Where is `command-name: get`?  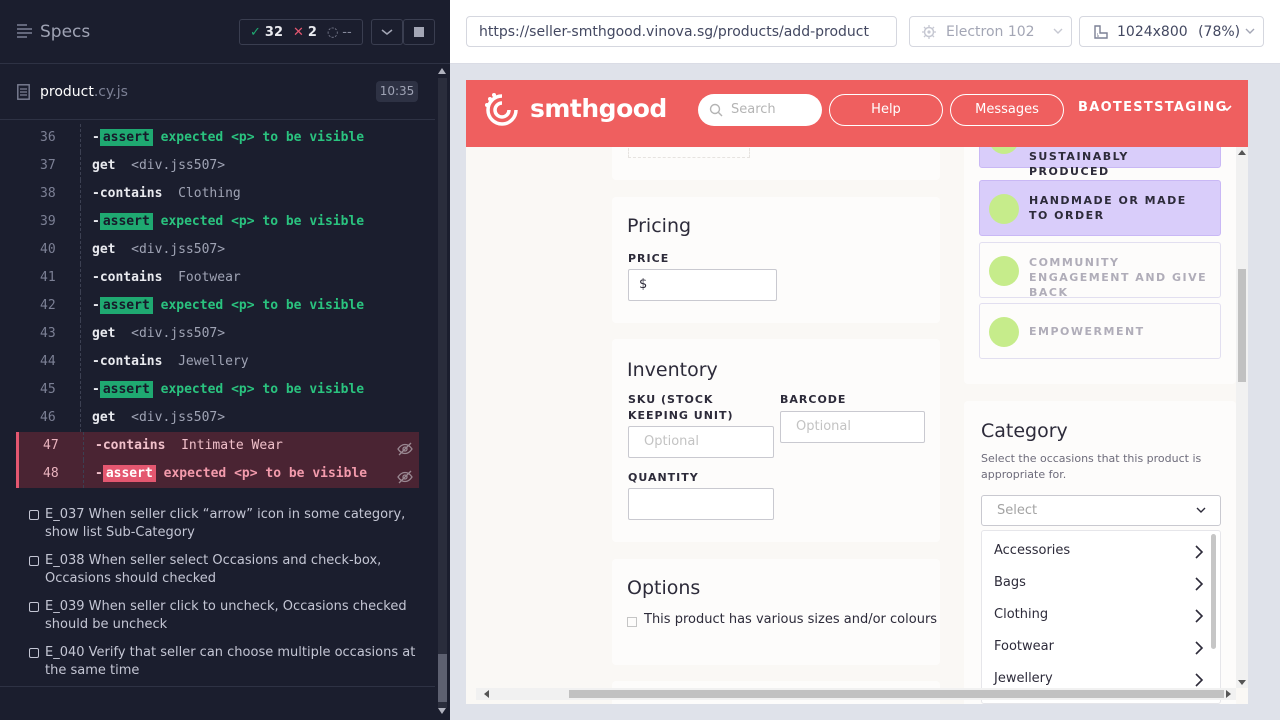
command-name: get is located at coordinates (104, 165).